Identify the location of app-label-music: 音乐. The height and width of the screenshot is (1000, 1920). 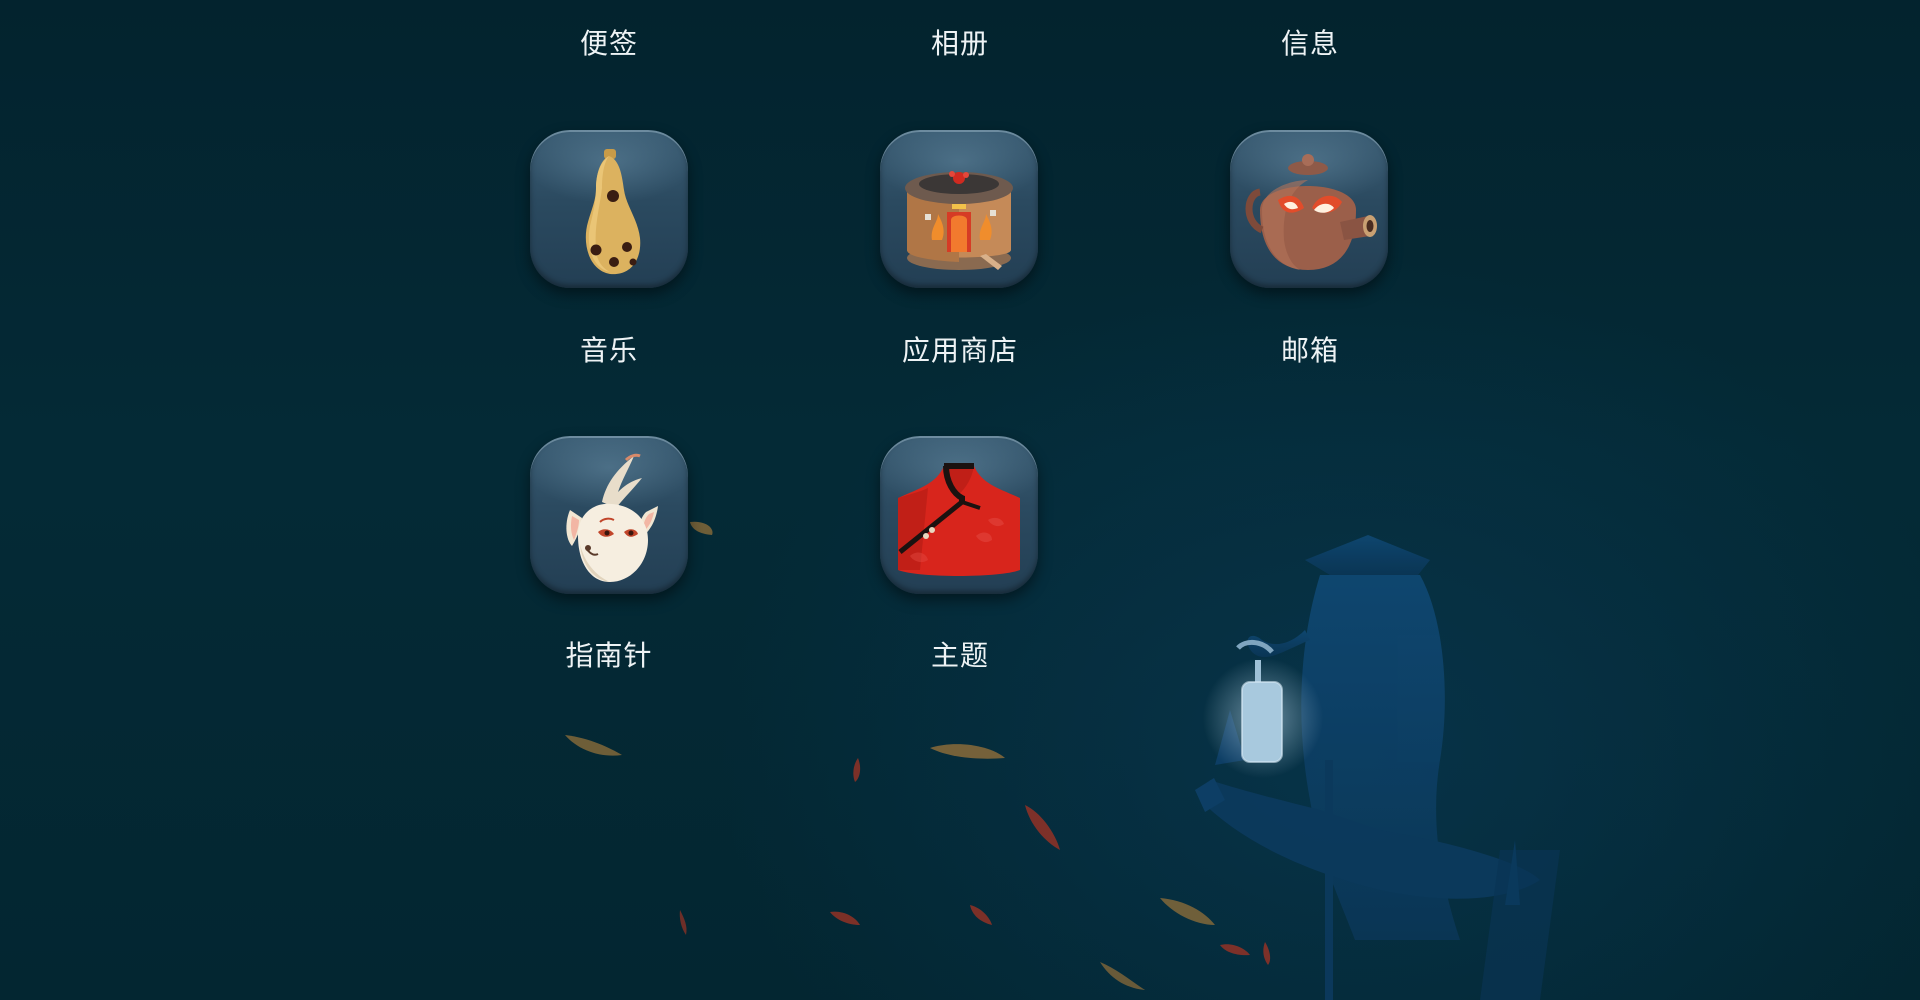
(609, 351).